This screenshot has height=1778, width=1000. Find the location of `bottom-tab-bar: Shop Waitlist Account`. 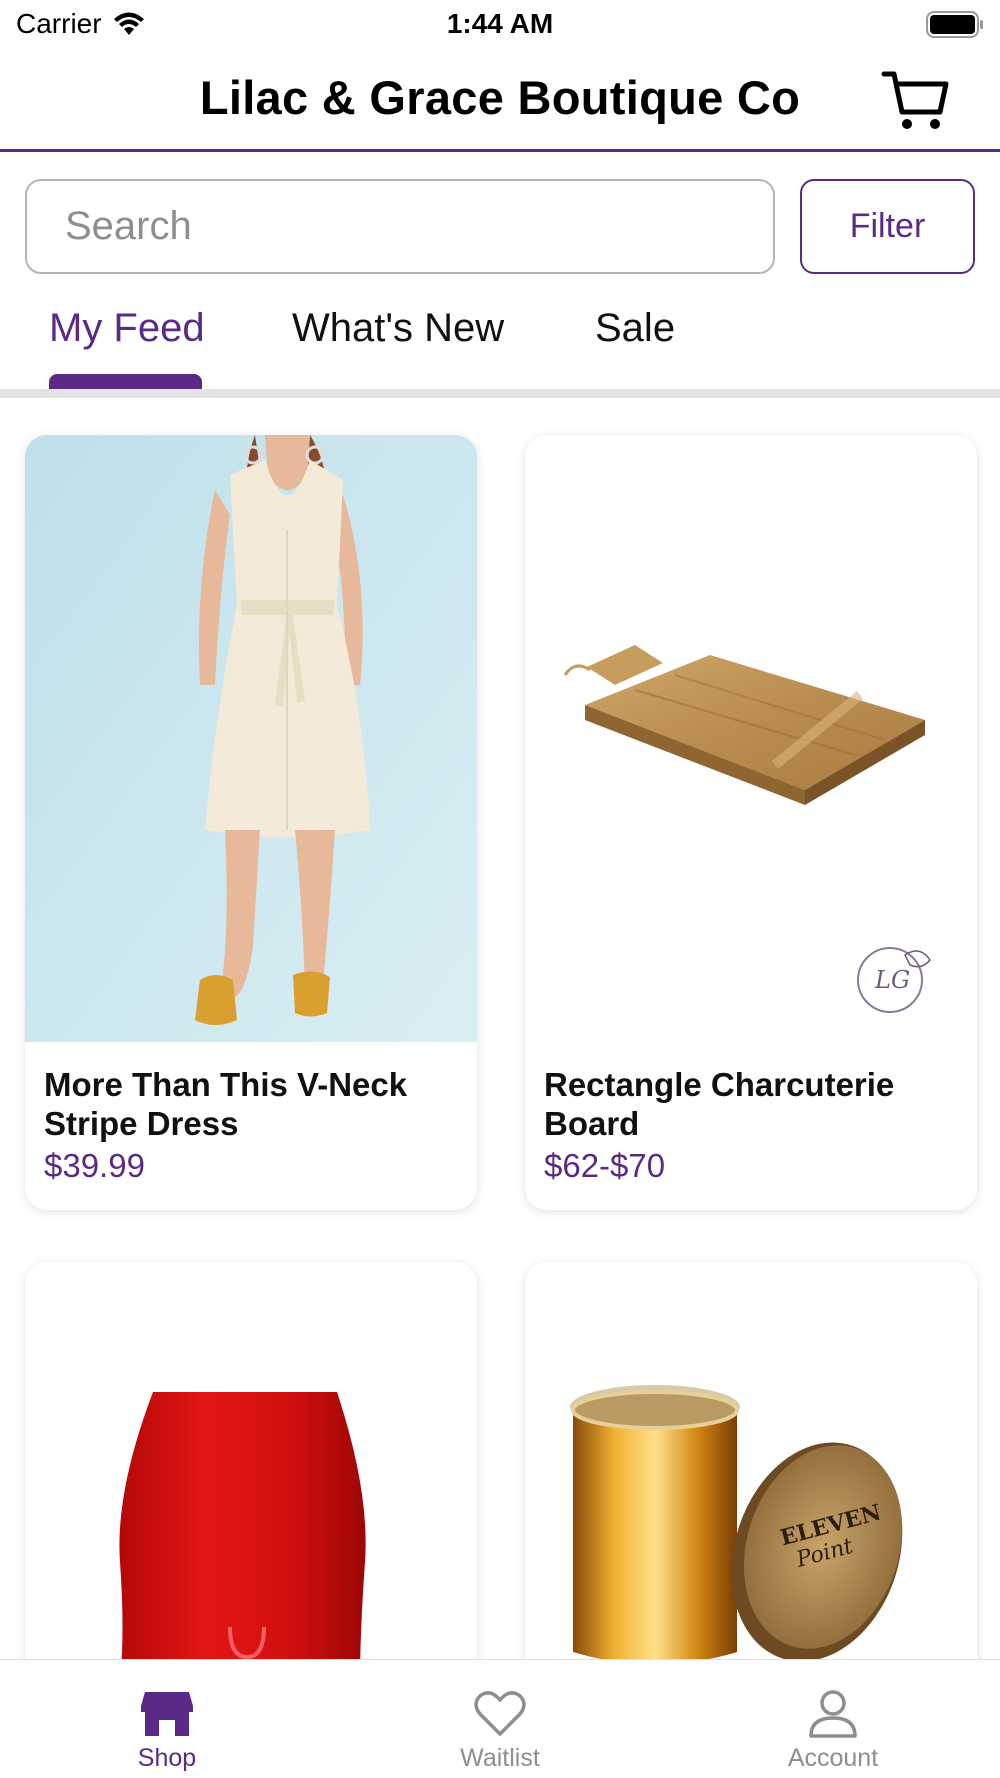

bottom-tab-bar: Shop Waitlist Account is located at coordinates (500, 1718).